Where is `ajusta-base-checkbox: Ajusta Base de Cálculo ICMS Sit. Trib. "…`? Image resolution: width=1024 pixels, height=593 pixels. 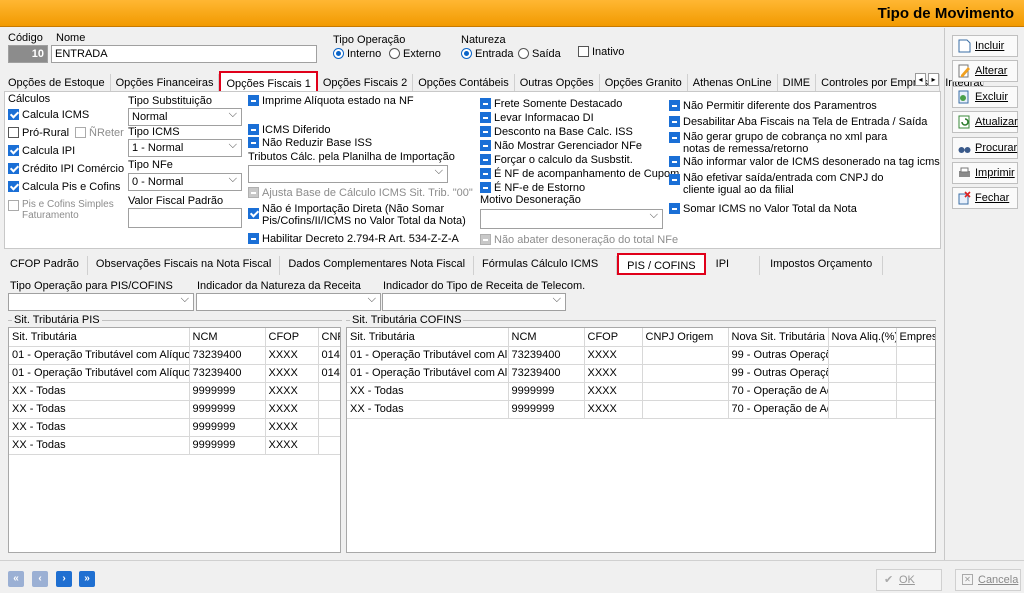
ajusta-base-checkbox: Ajusta Base de Cálculo ICMS Sit. Trib. "… is located at coordinates (360, 193).